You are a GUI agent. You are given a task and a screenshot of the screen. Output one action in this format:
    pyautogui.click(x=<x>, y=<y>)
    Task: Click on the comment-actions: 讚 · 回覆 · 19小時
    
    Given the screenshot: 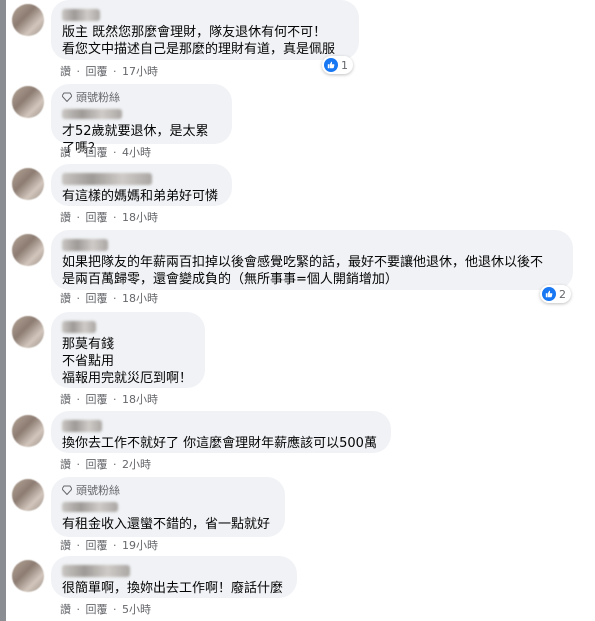 What is the action you would take?
    pyautogui.click(x=109, y=545)
    